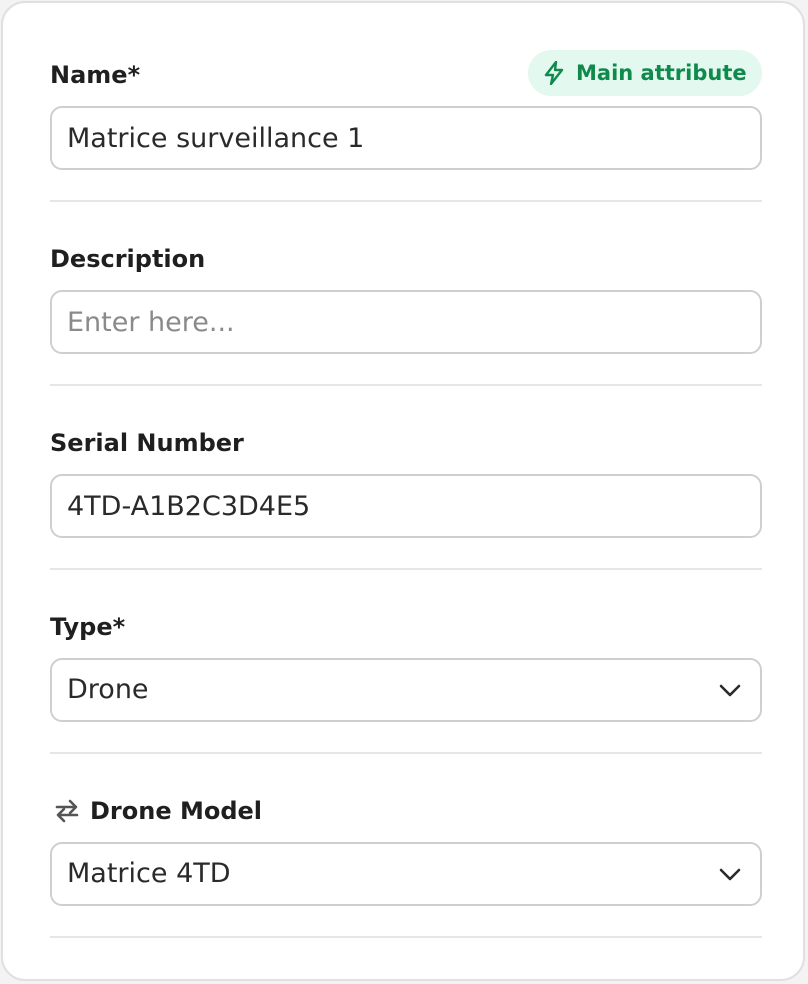 The image size is (808, 984). Describe the element at coordinates (406, 201) in the screenshot. I see `name-divider` at that location.